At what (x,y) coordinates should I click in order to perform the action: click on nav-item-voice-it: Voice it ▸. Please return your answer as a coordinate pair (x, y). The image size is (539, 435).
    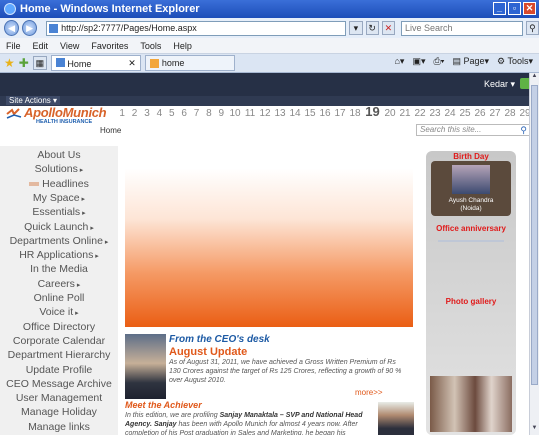
    Looking at the image, I should click on (59, 312).